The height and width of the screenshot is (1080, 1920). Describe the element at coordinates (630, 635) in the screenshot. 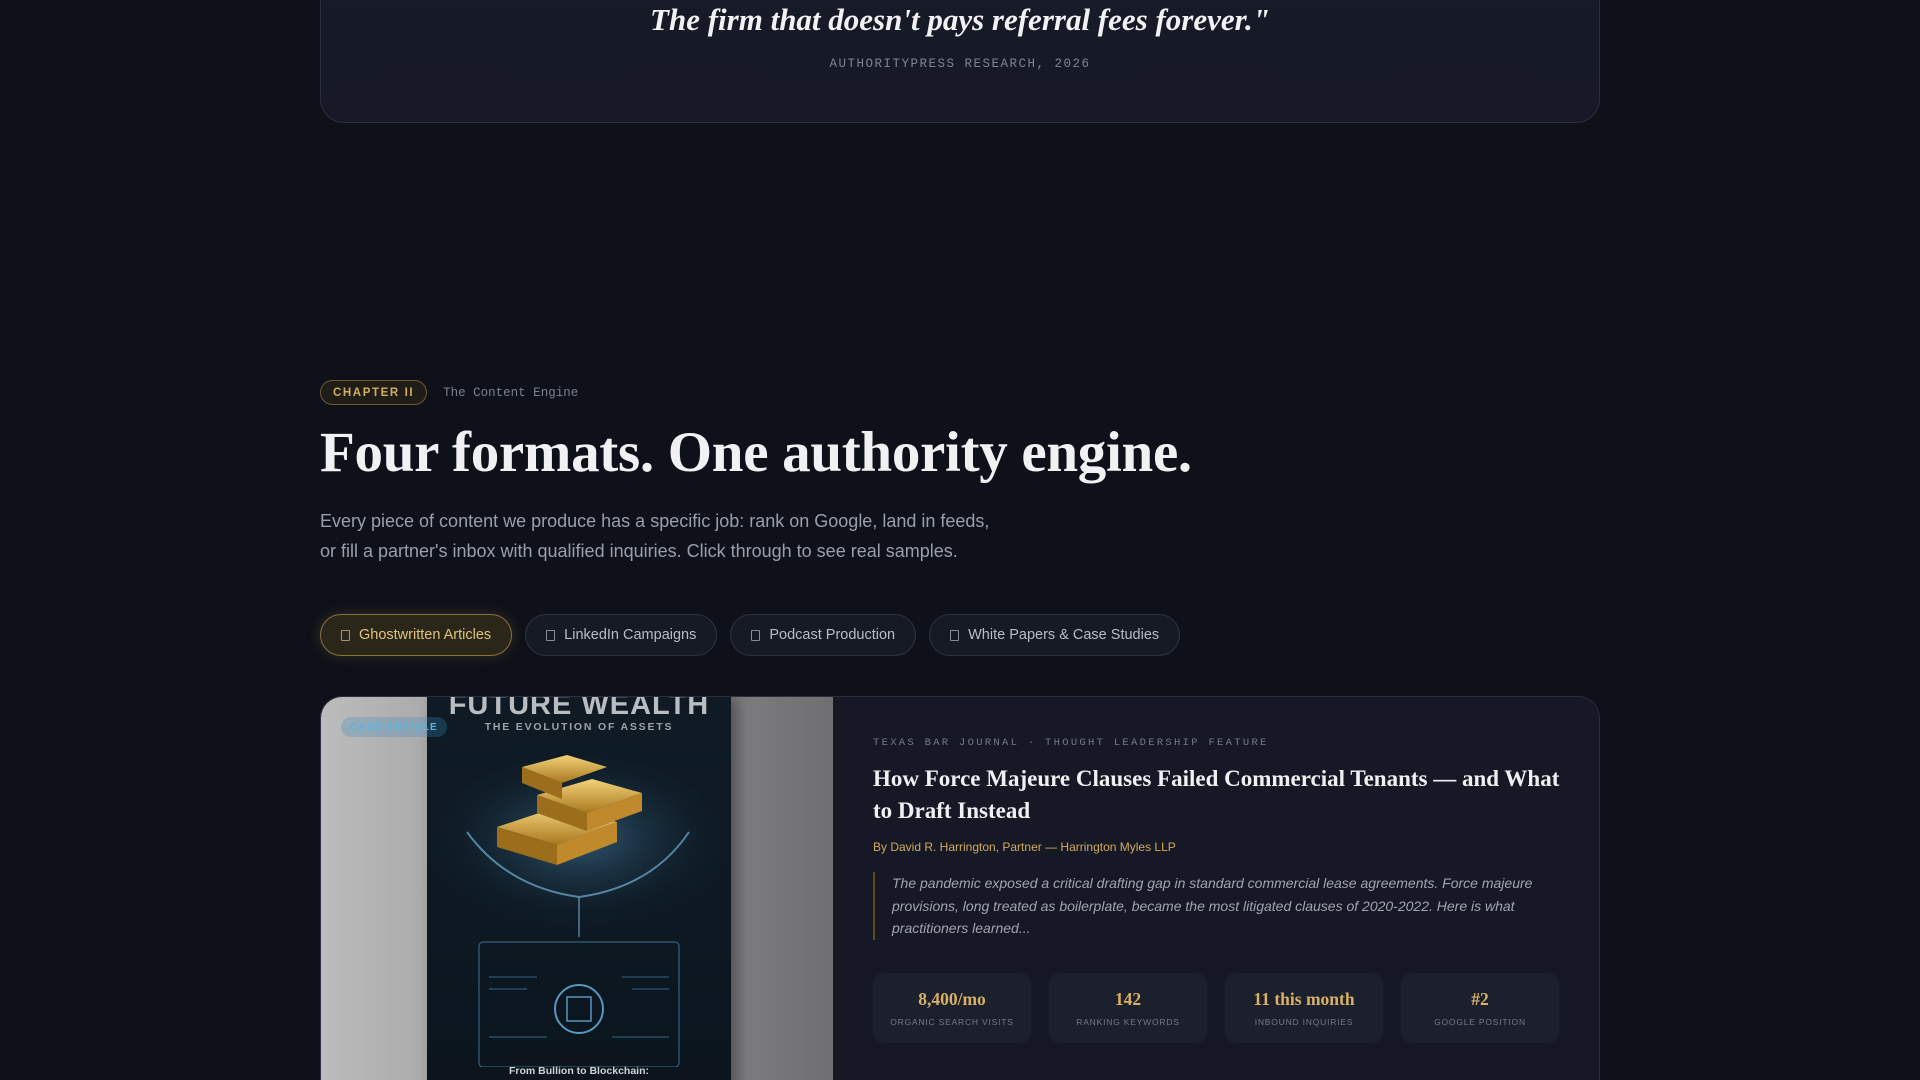

I see `tab-label: LinkedIn Campaigns` at that location.